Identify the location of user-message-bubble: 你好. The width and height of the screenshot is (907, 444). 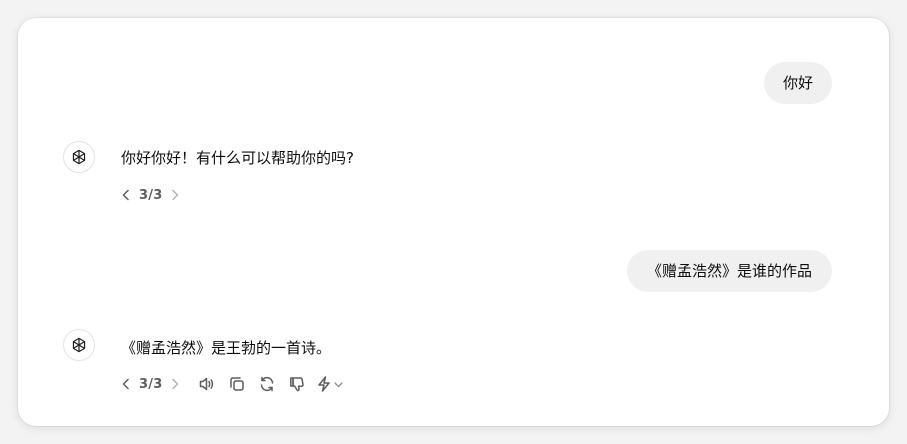
(797, 83).